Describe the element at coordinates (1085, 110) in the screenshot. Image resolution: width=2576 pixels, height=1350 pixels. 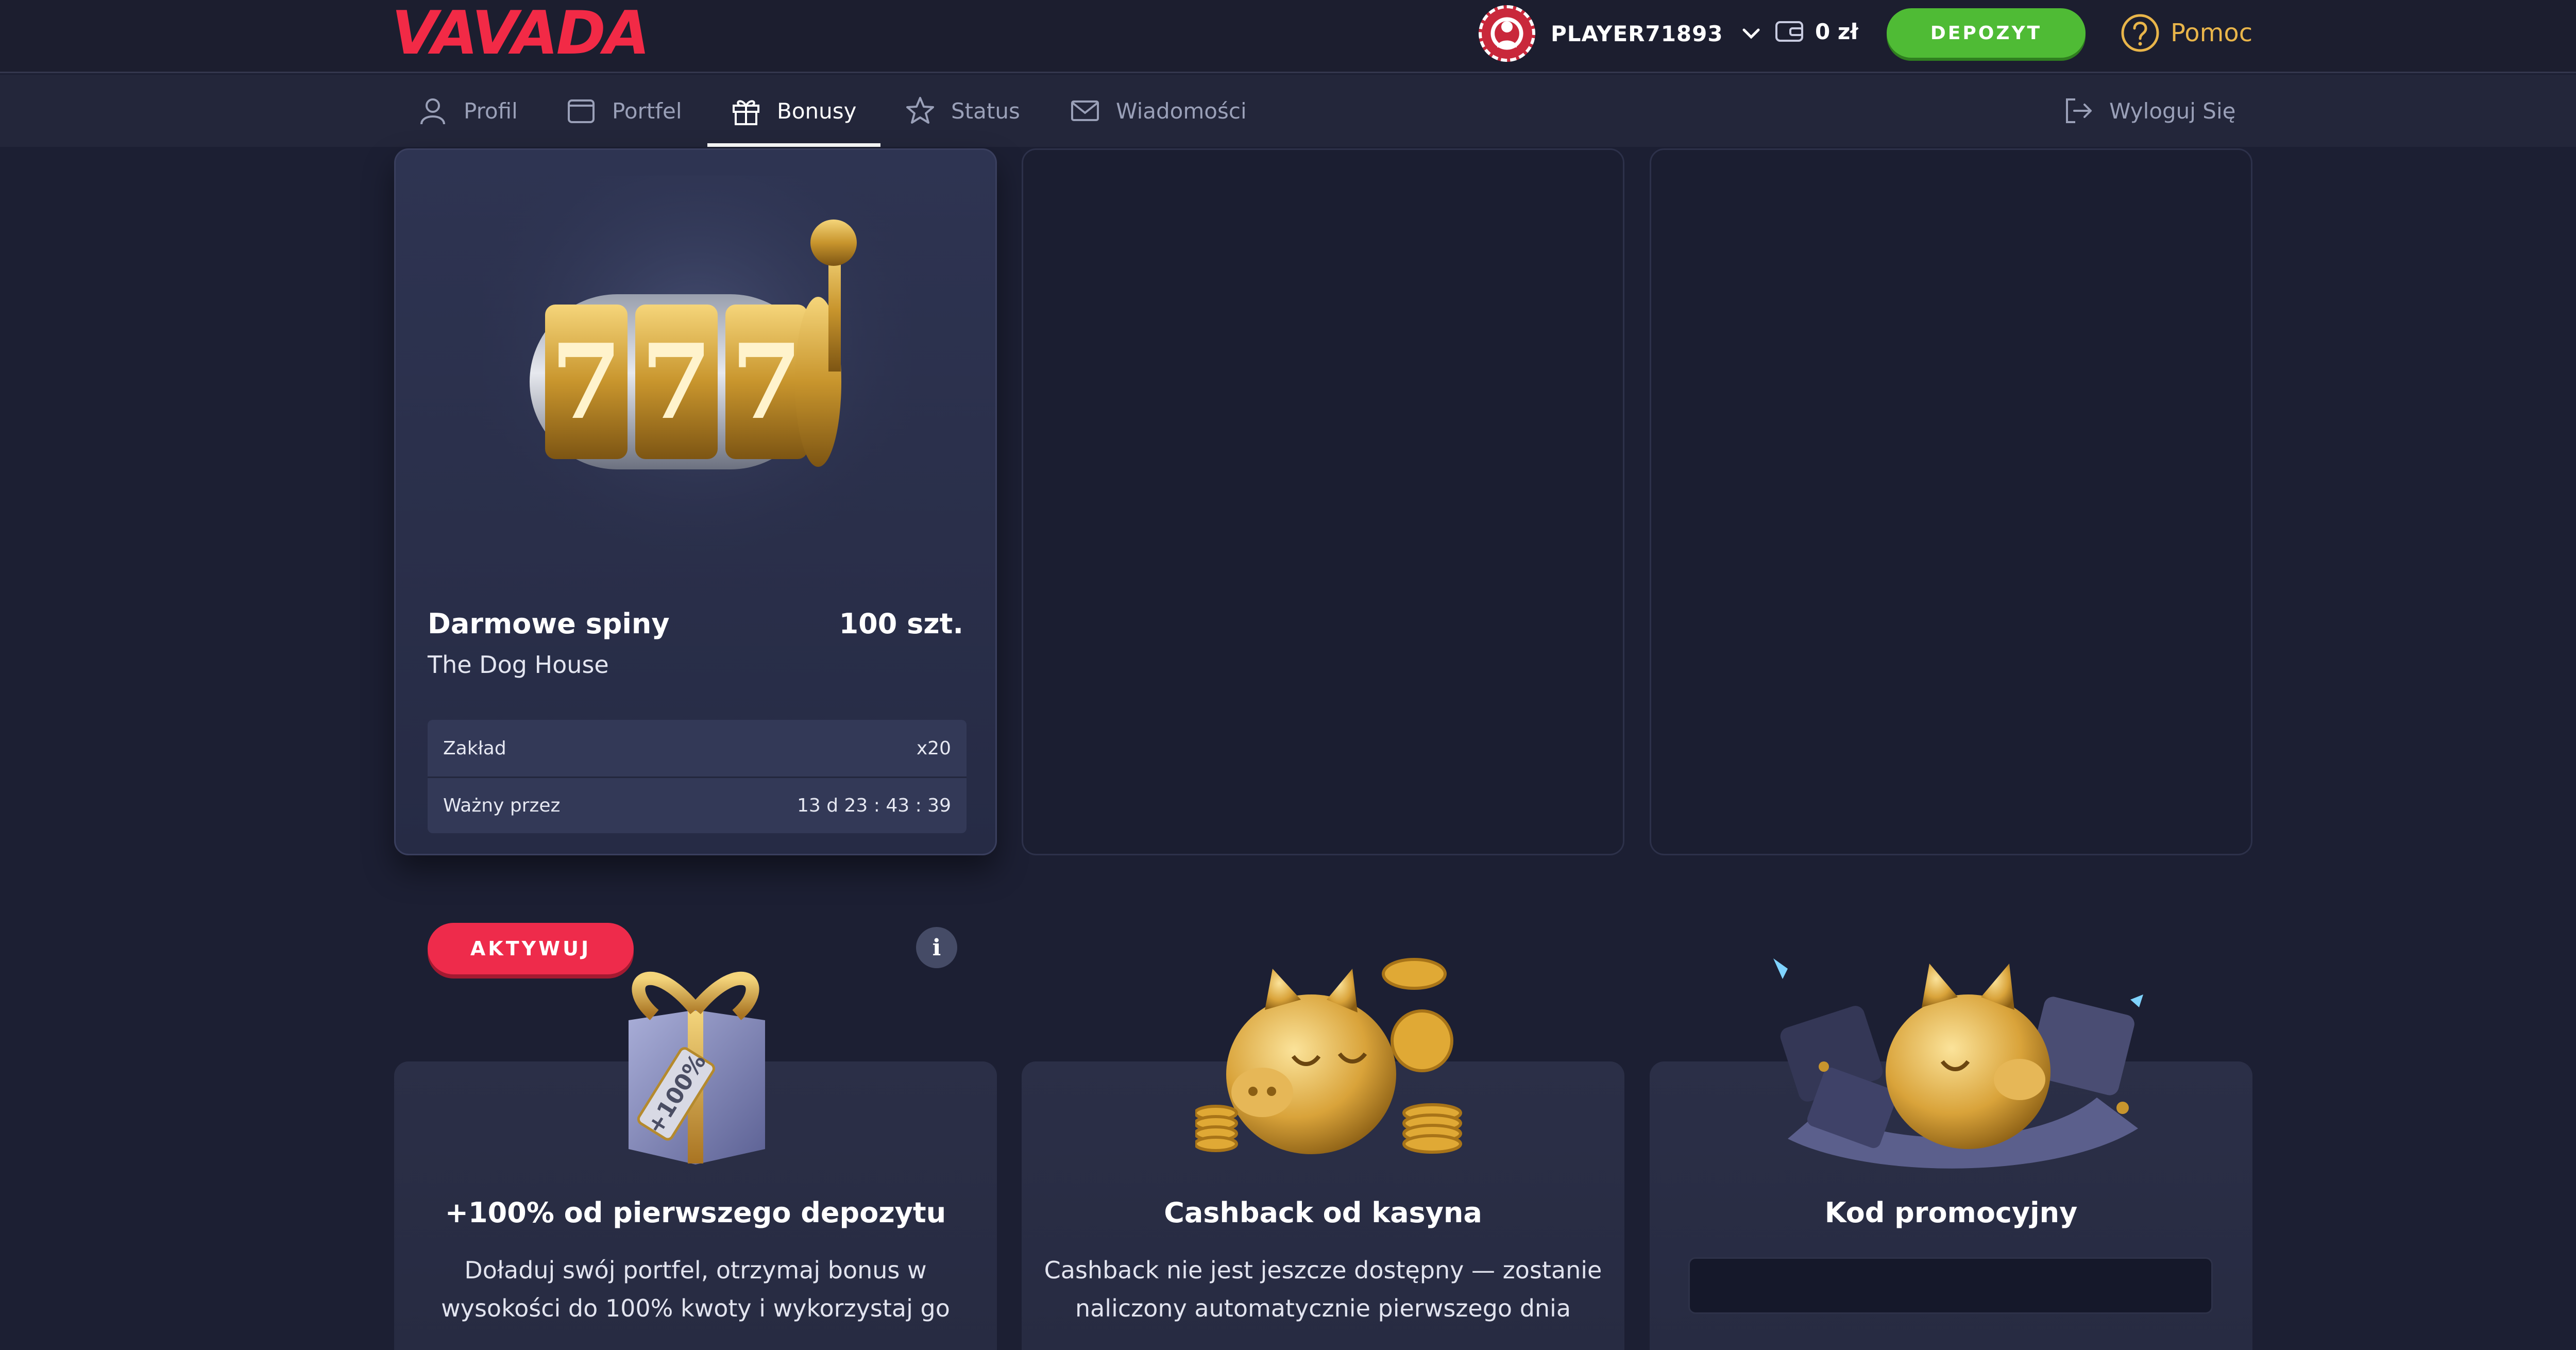
I see `envelope-icon` at that location.